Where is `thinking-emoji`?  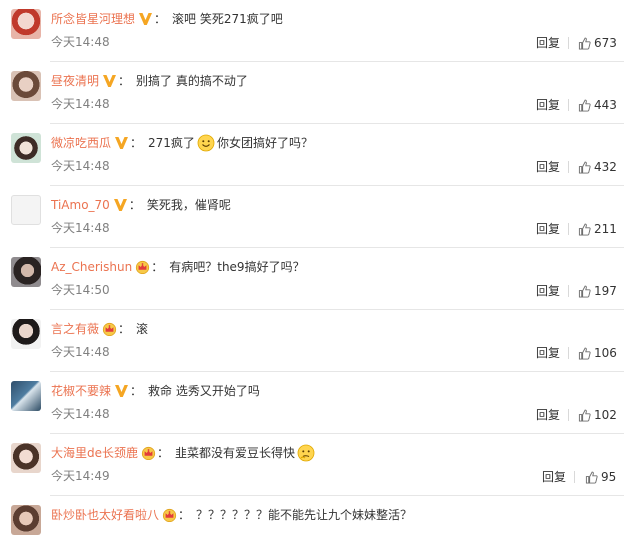
thinking-emoji is located at coordinates (306, 453).